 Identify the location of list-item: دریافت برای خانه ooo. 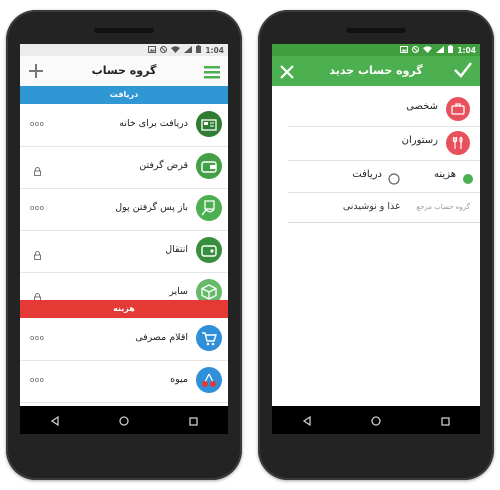
(124, 125).